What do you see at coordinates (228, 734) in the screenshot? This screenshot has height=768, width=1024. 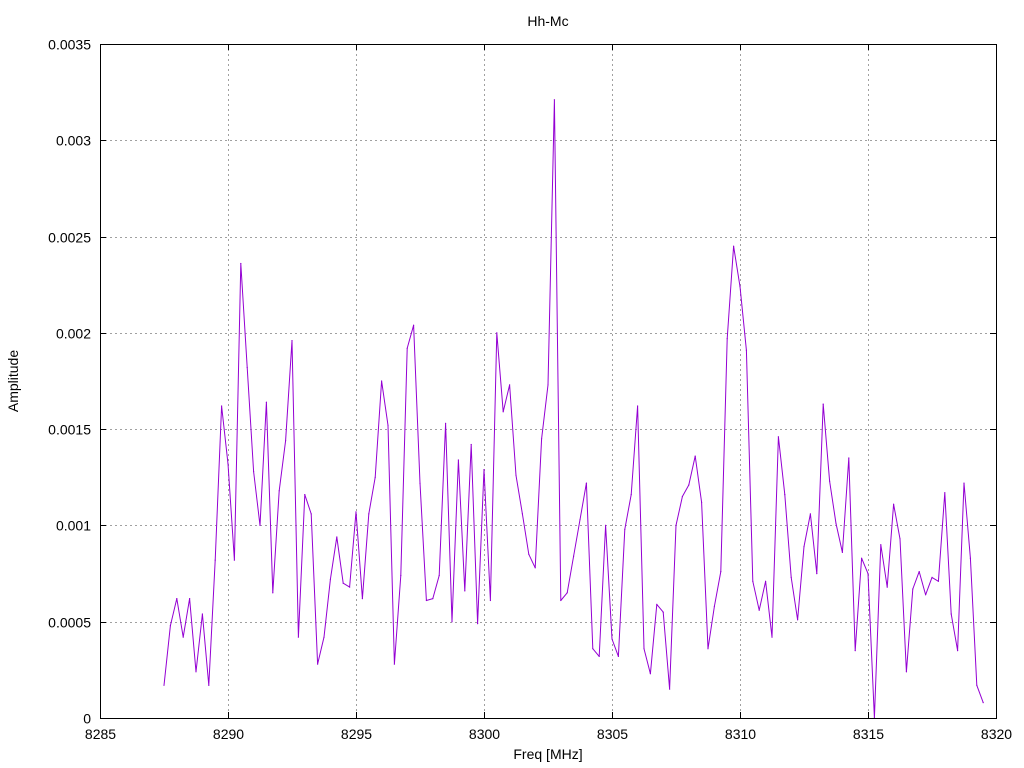 I see `x-tick-label: 8290` at bounding box center [228, 734].